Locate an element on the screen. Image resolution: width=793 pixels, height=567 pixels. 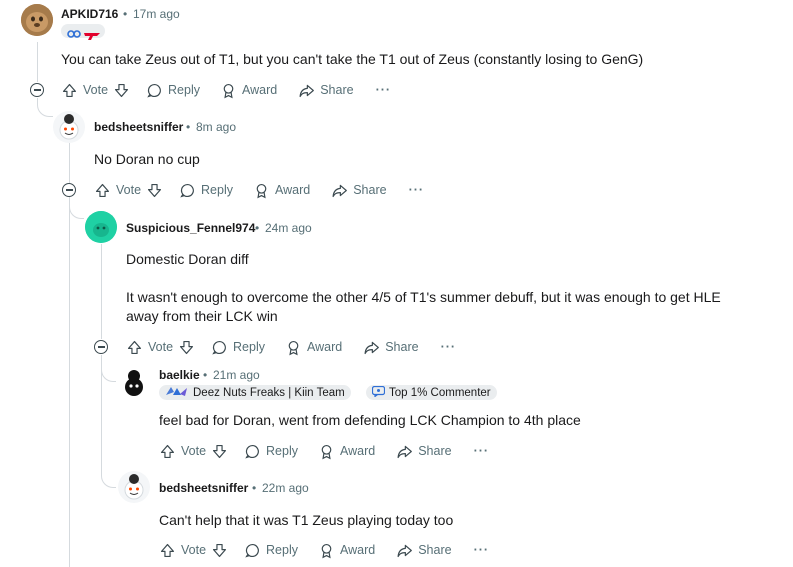
top-commenter-badge: Top 1% Commenter is located at coordinates (431, 392).